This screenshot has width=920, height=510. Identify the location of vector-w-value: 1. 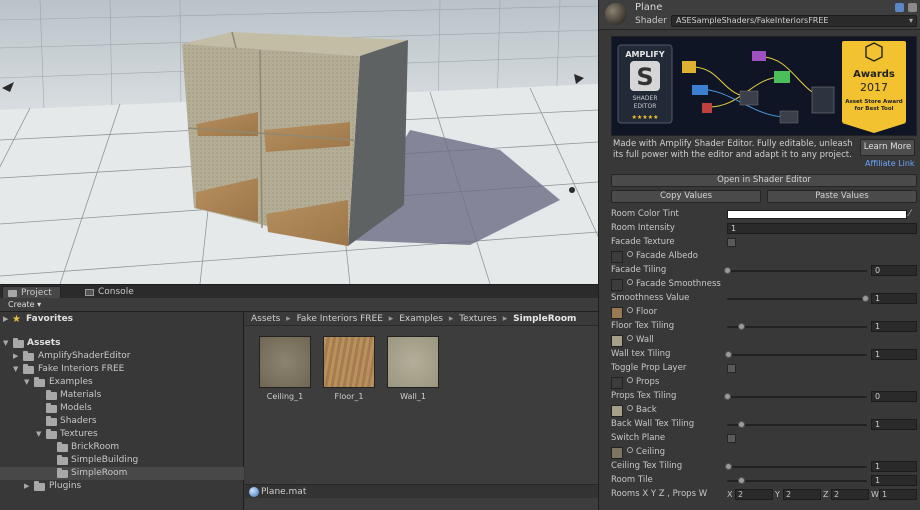
(898, 494).